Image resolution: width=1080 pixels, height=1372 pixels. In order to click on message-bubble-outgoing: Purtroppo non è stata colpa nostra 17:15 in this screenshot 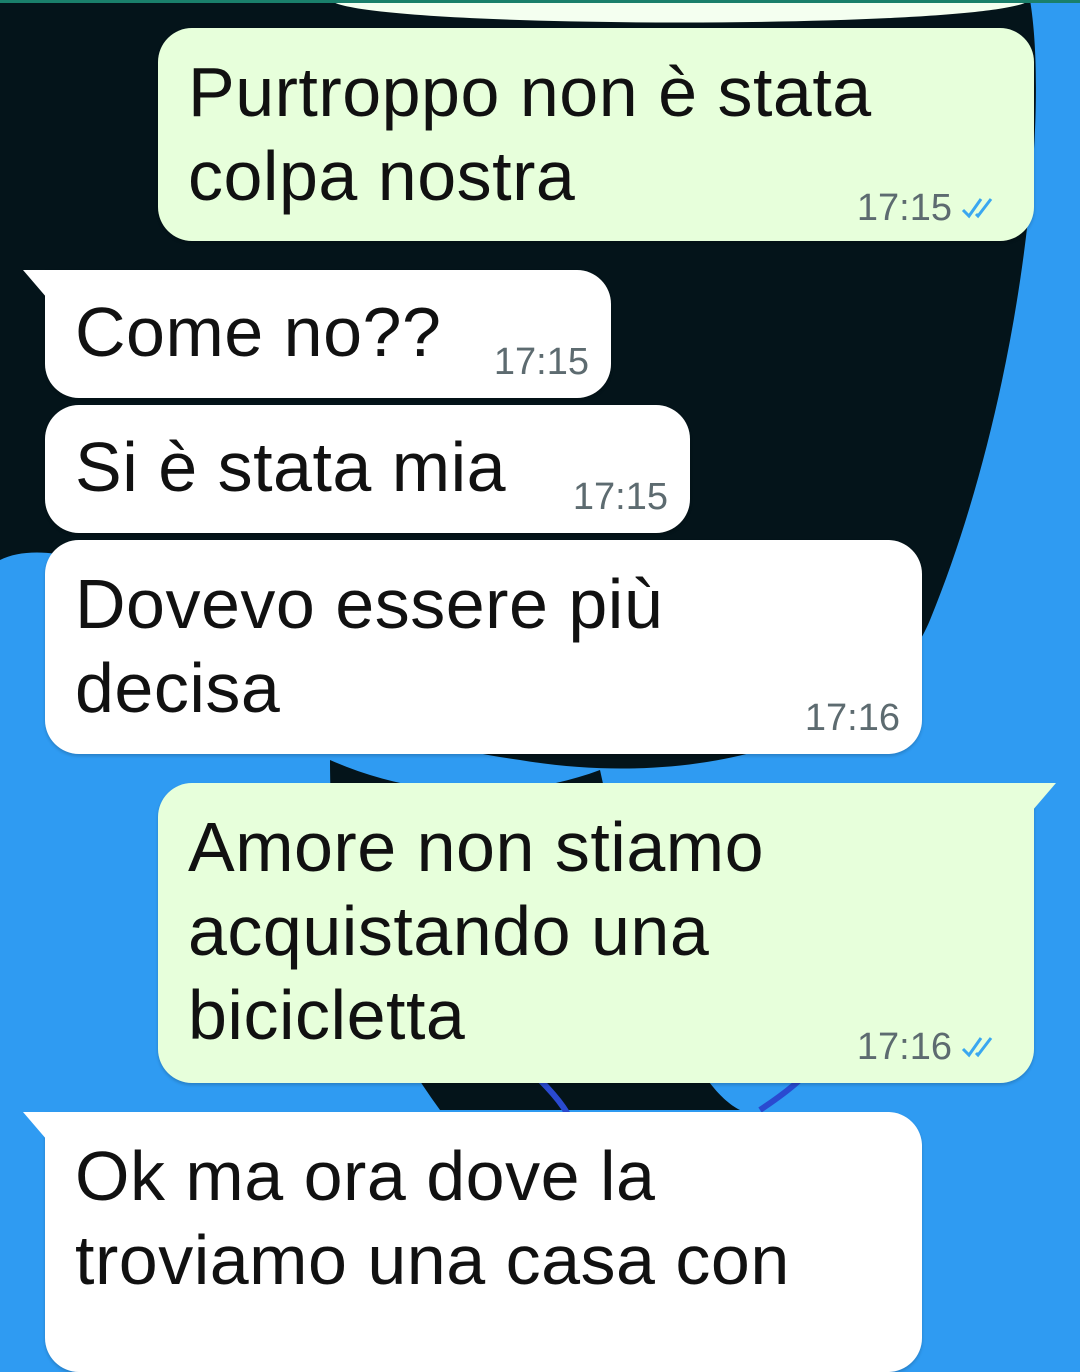, I will do `click(596, 134)`.